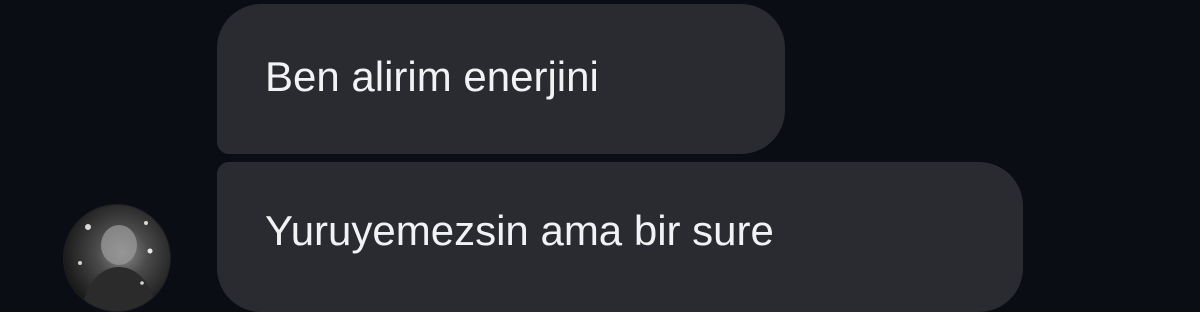  Describe the element at coordinates (432, 76) in the screenshot. I see `message-text: Ben alirim enerjini` at that location.